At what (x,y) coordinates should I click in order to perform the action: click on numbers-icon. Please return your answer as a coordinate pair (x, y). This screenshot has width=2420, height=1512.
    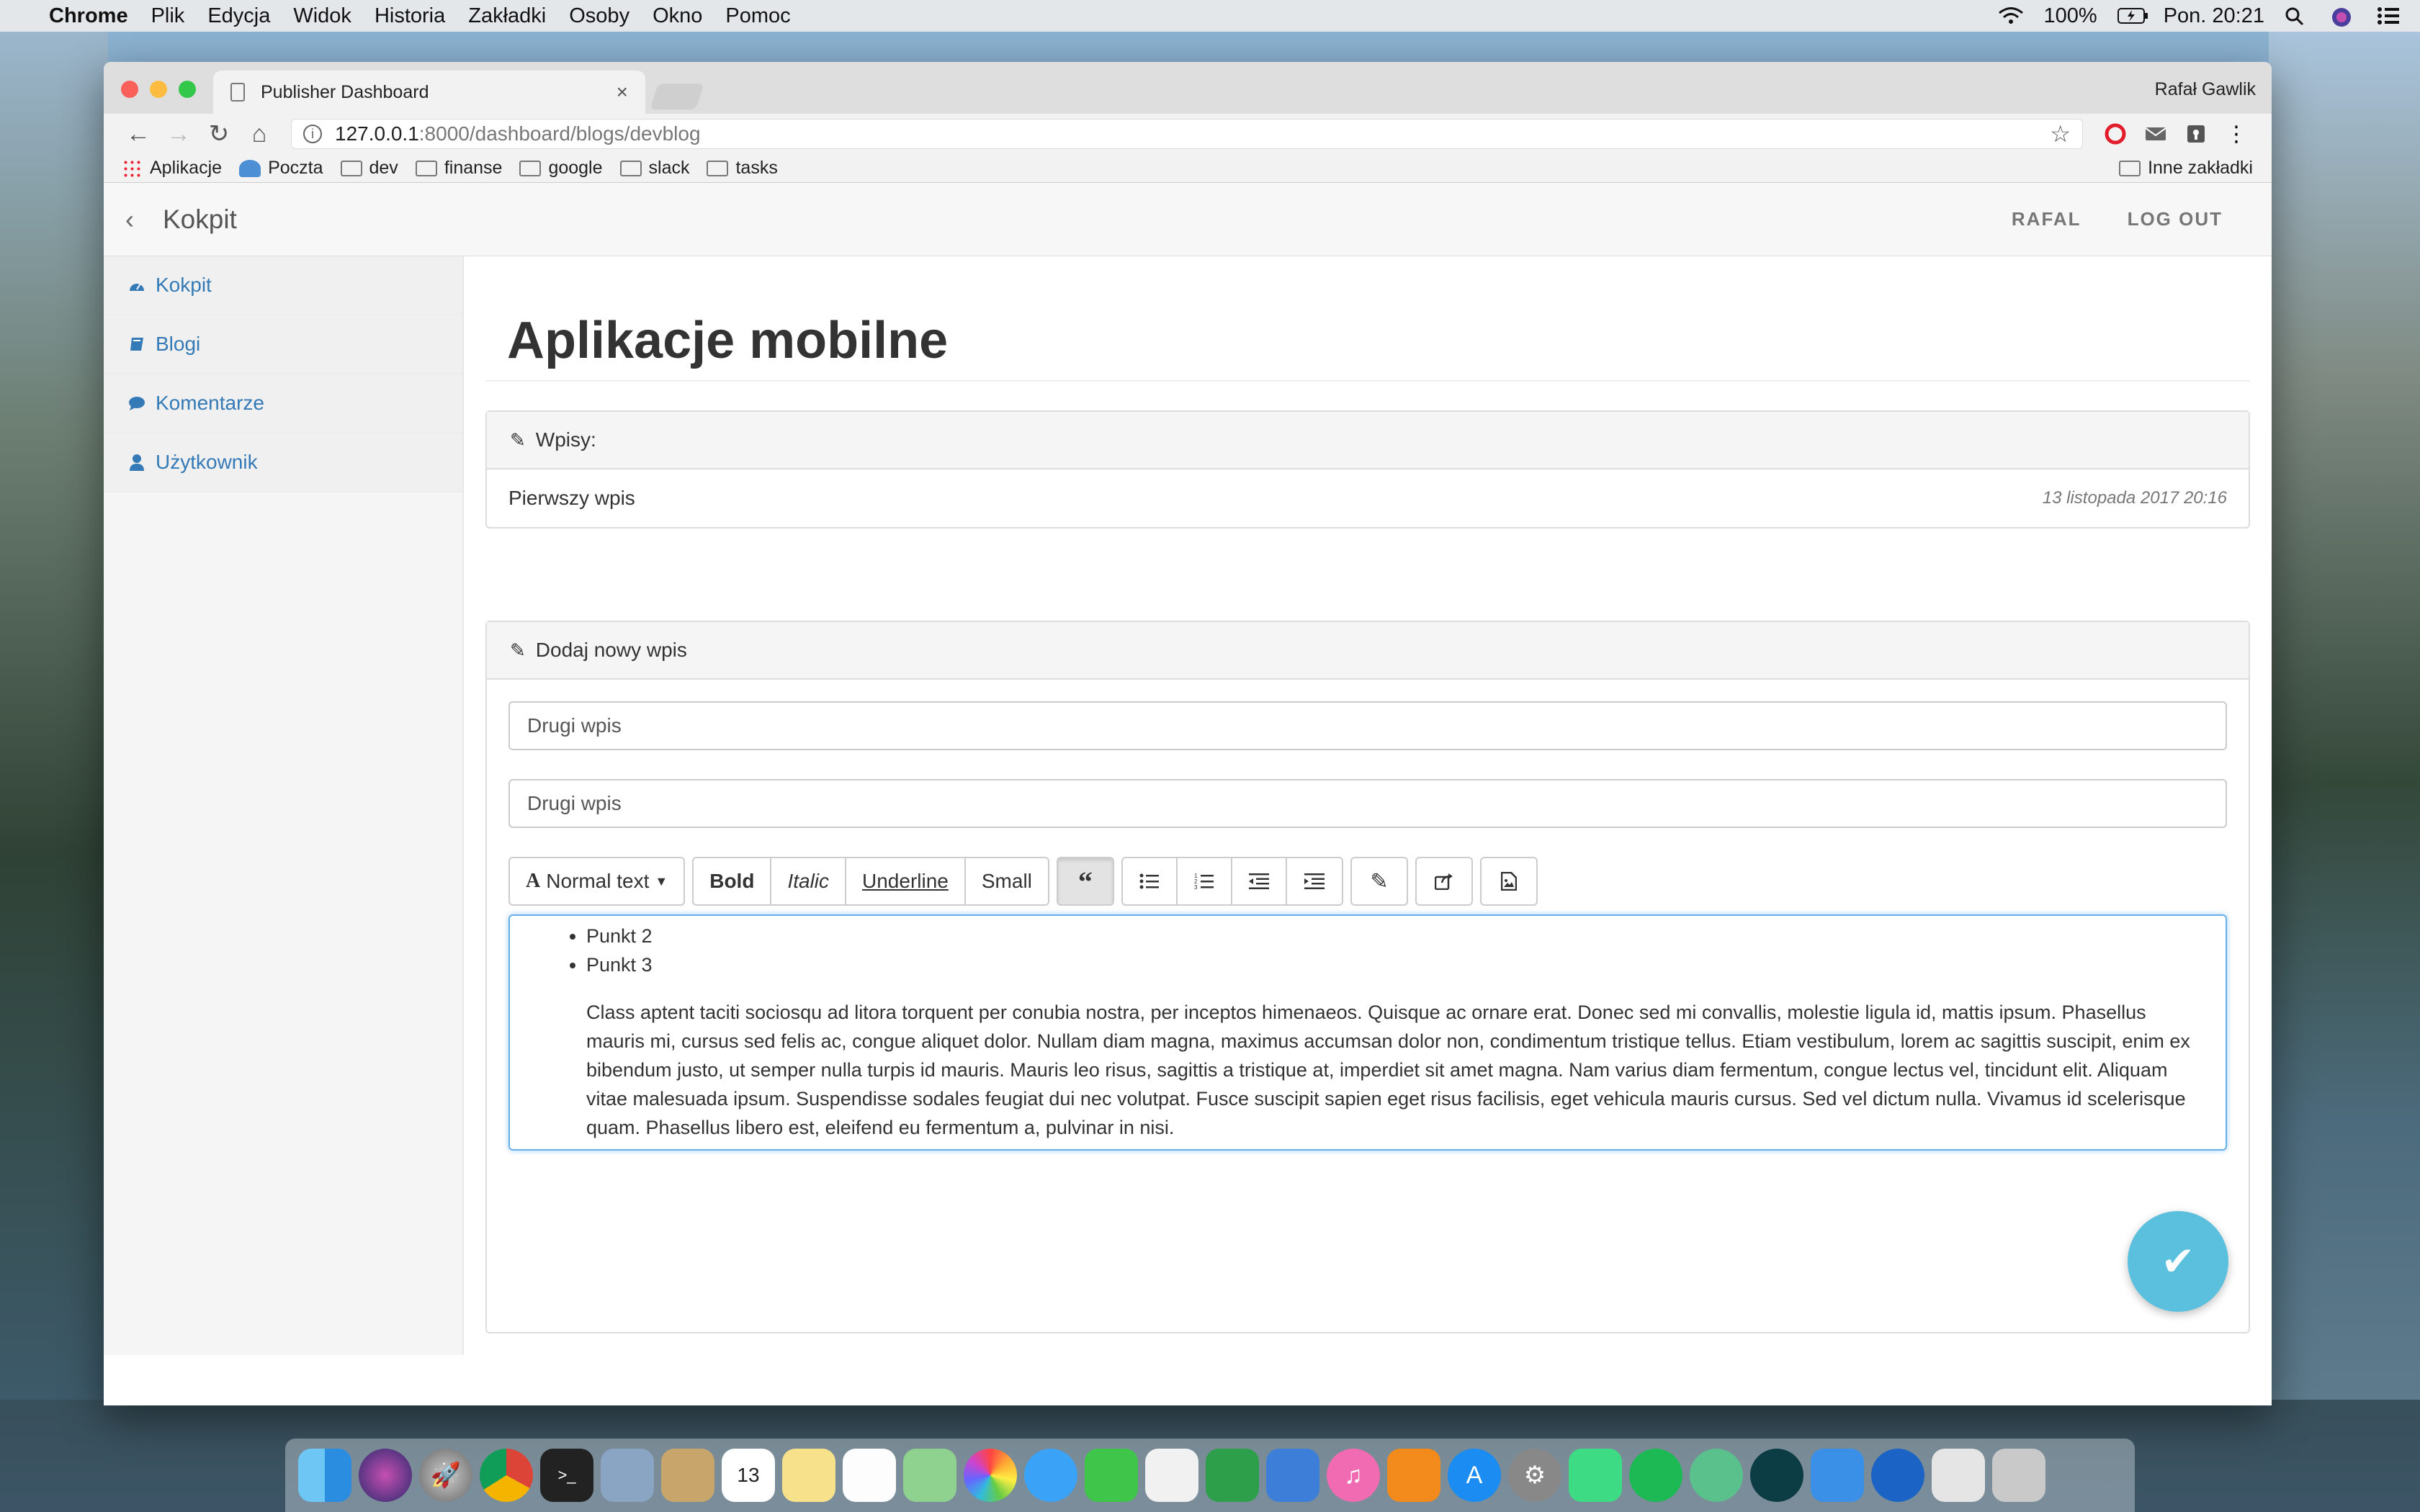
    Looking at the image, I should click on (1232, 1475).